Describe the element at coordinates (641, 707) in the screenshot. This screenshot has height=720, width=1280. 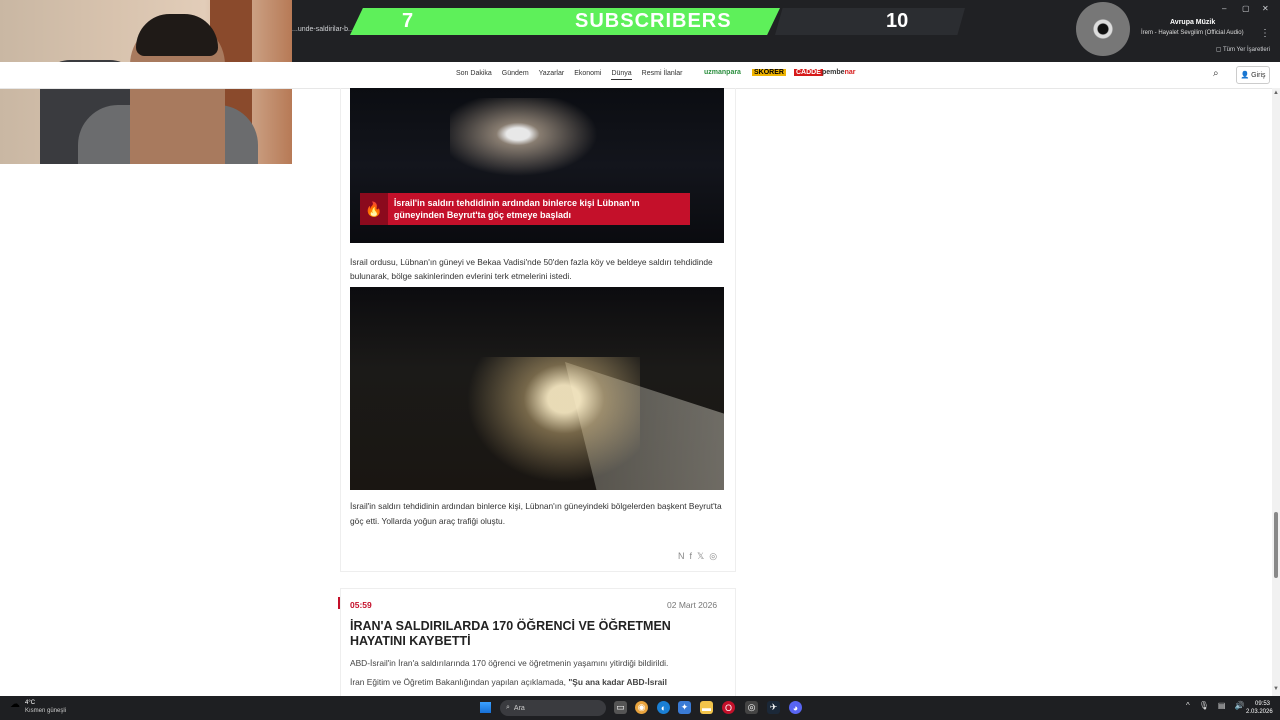
I see `chrome-icon: ◉` at that location.